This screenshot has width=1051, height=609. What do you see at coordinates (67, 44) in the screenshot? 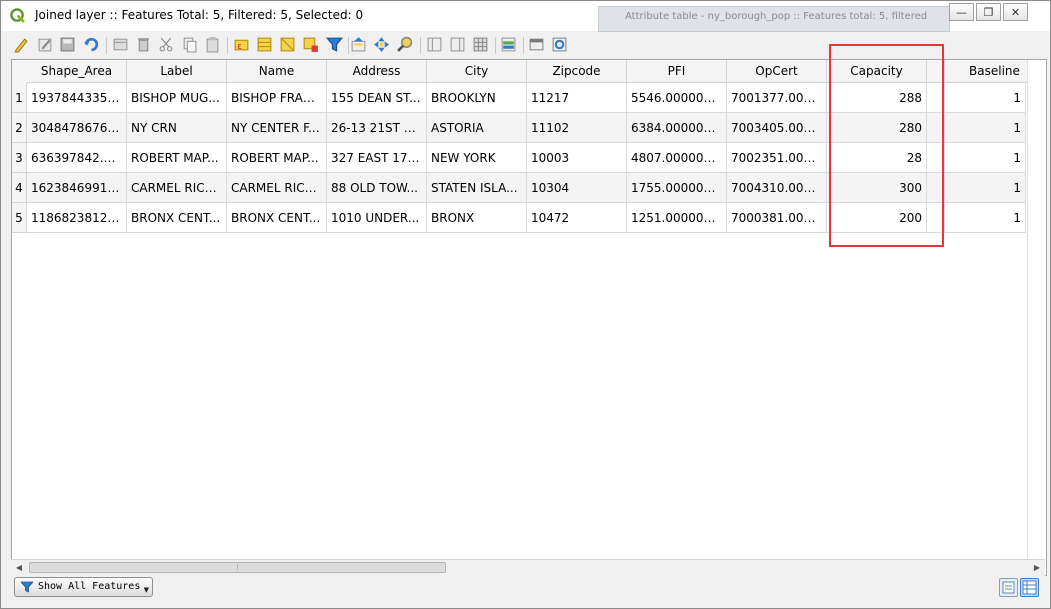
I see `save-edits-icon` at bounding box center [67, 44].